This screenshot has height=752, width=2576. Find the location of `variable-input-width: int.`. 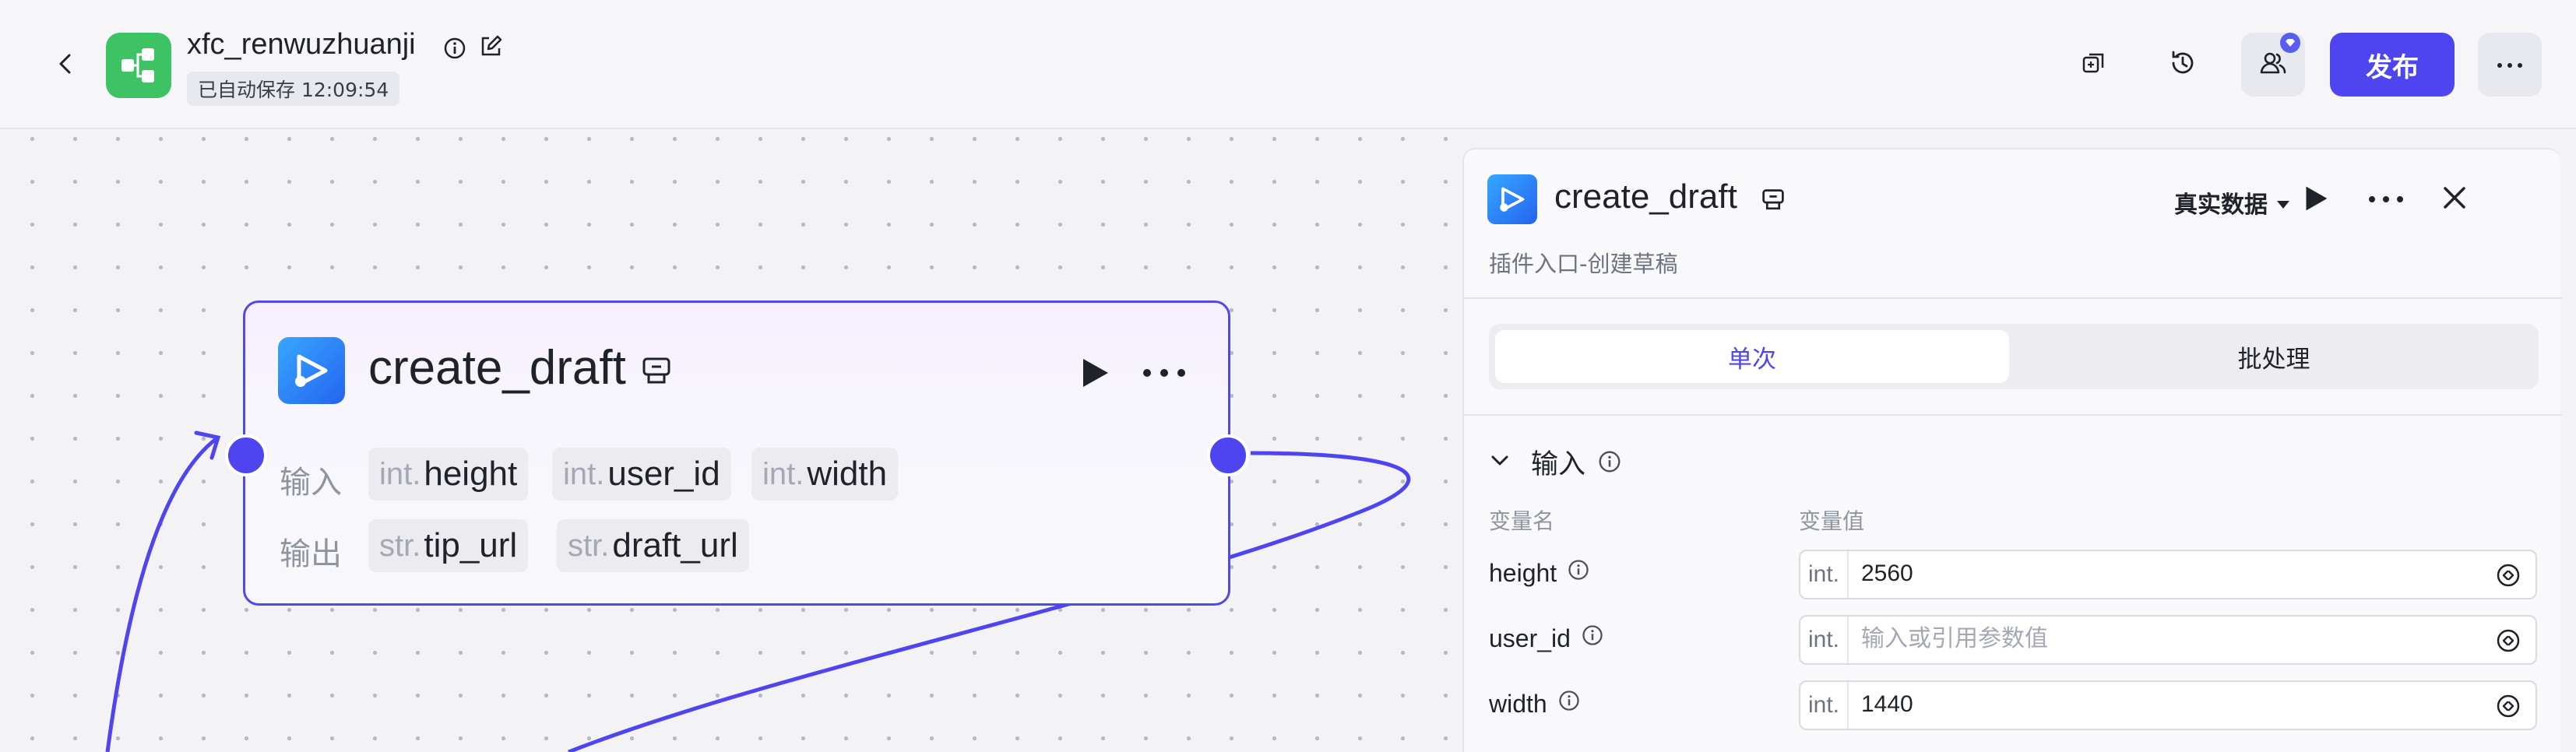

variable-input-width: int. is located at coordinates (2168, 705).